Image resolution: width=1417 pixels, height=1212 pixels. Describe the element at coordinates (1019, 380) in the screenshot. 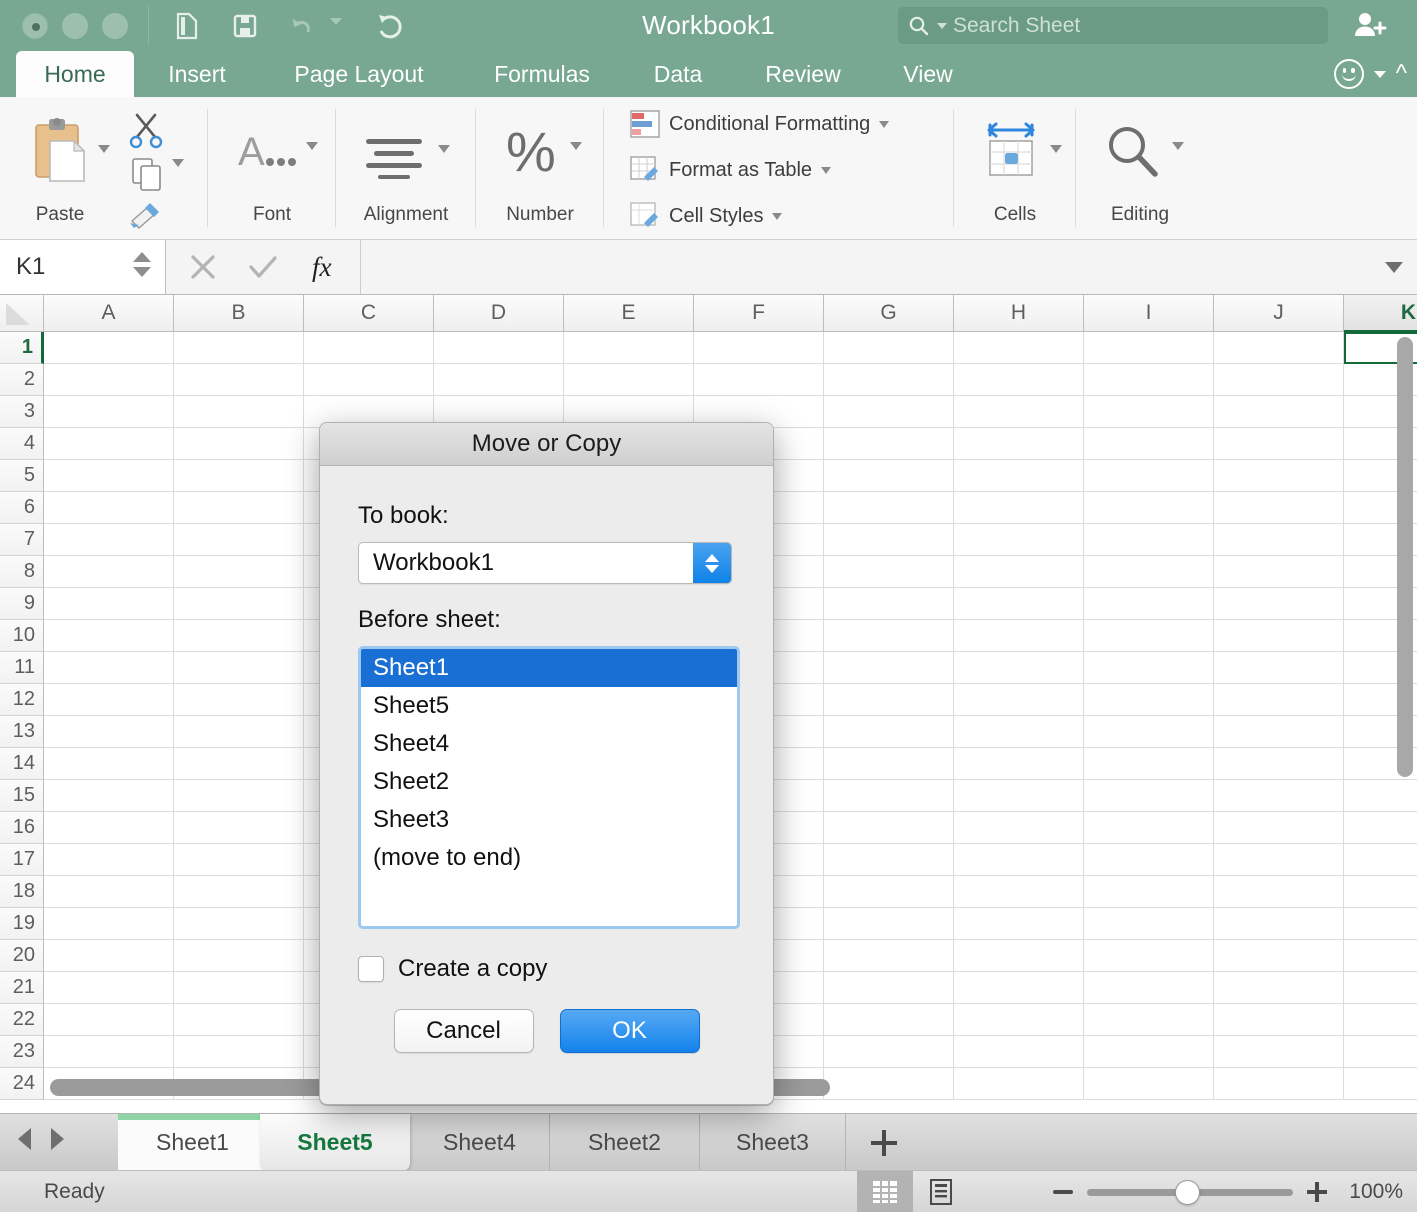

I see `cell-H2` at that location.